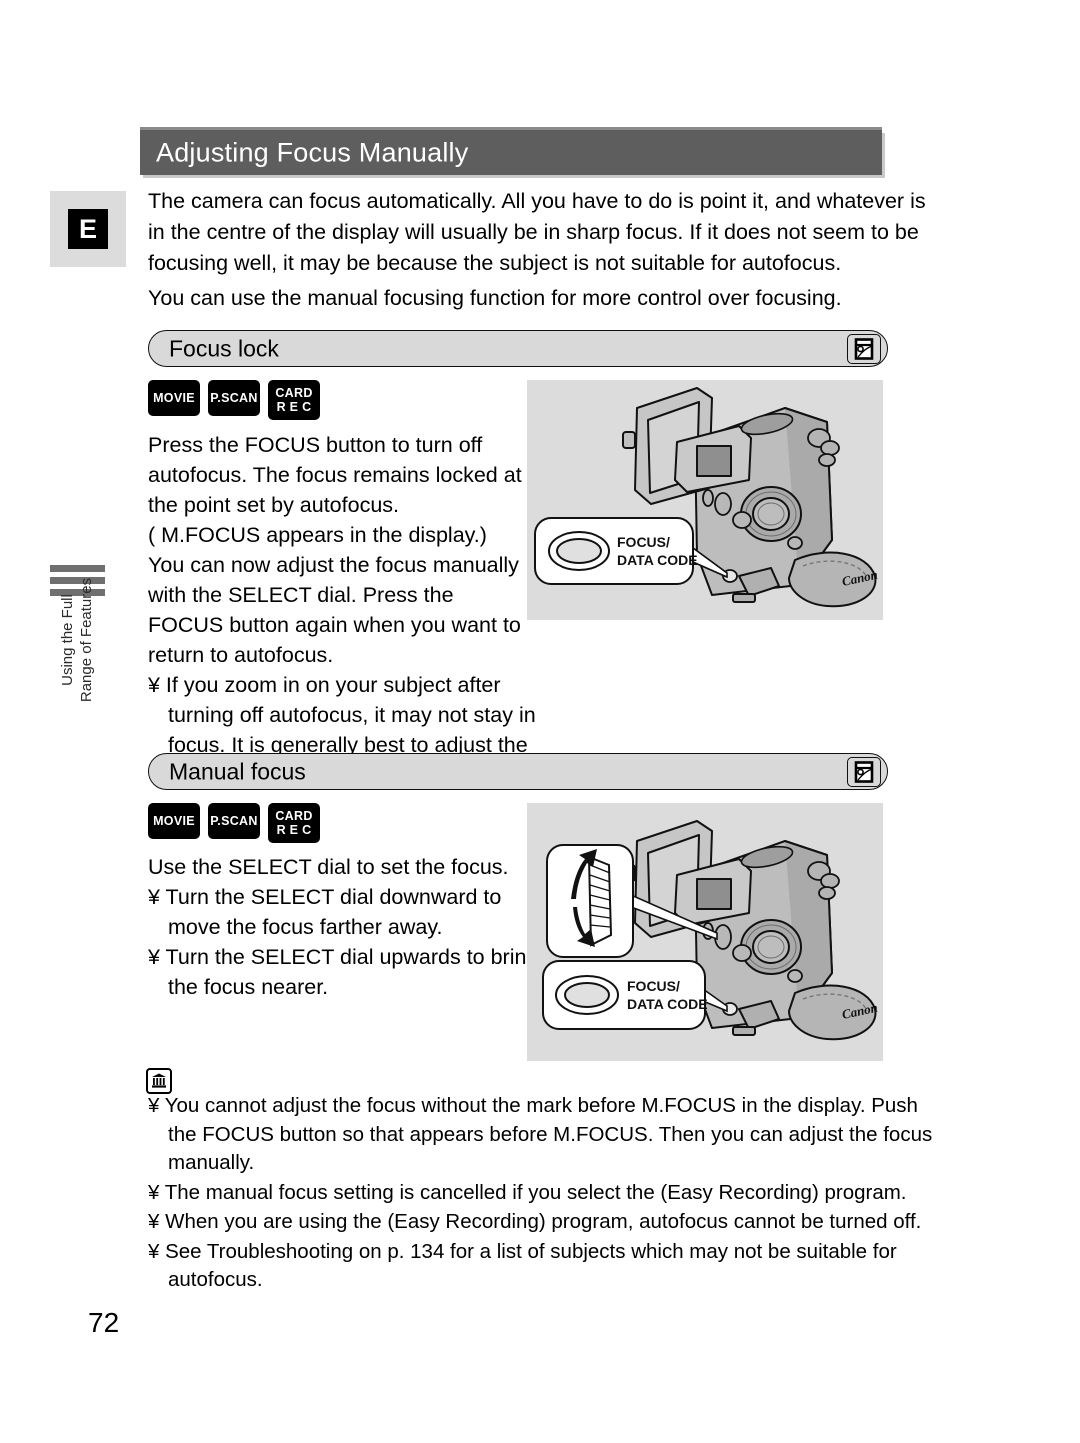 This screenshot has height=1443, width=1080. I want to click on mode-badge-movie-2-label: MOVIE, so click(174, 821).